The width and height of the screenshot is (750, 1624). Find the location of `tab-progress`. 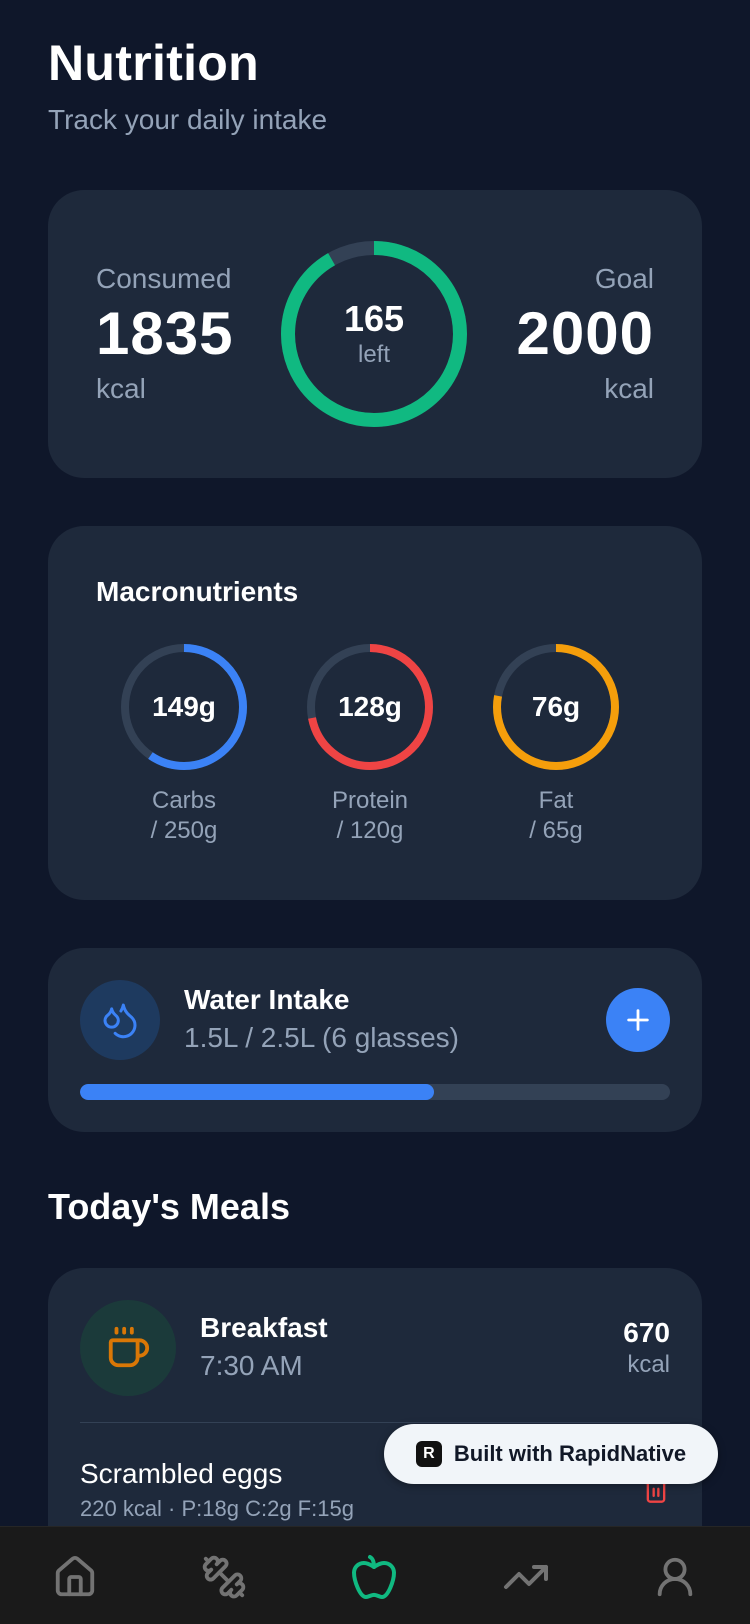

tab-progress is located at coordinates (526, 1577).